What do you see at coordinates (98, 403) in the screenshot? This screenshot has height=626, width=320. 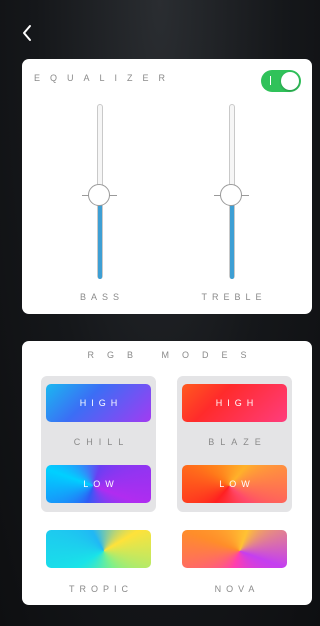 I see `chill-high-button: HIGH` at bounding box center [98, 403].